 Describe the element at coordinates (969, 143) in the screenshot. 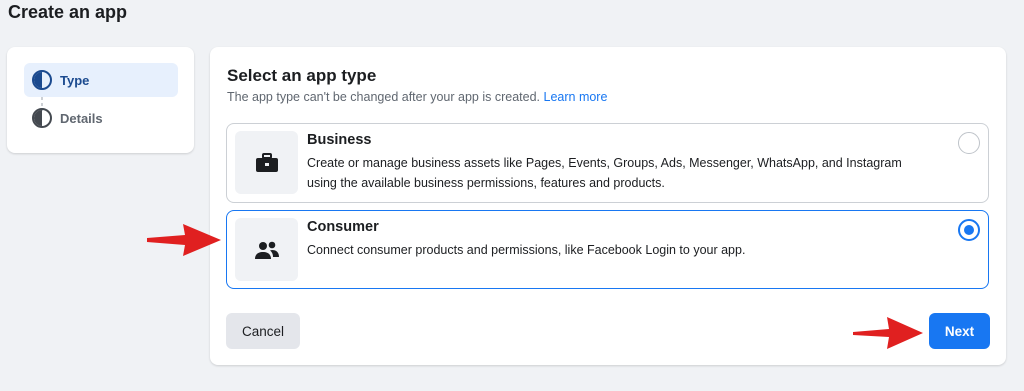

I see `option-business-radio` at that location.